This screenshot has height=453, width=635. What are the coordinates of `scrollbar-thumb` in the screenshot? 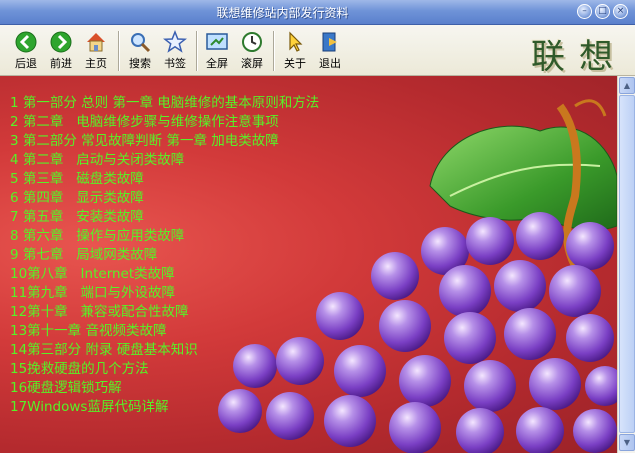 It's located at (627, 264).